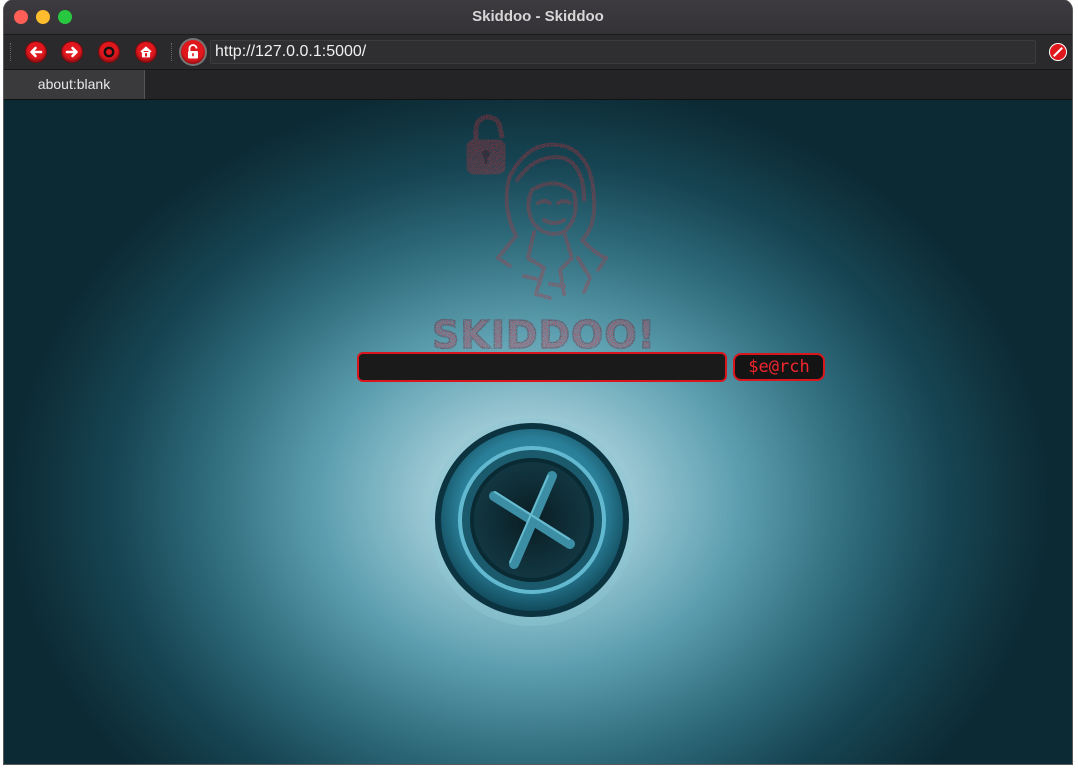 The height and width of the screenshot is (770, 1078). What do you see at coordinates (623, 52) in the screenshot?
I see `address-bar` at bounding box center [623, 52].